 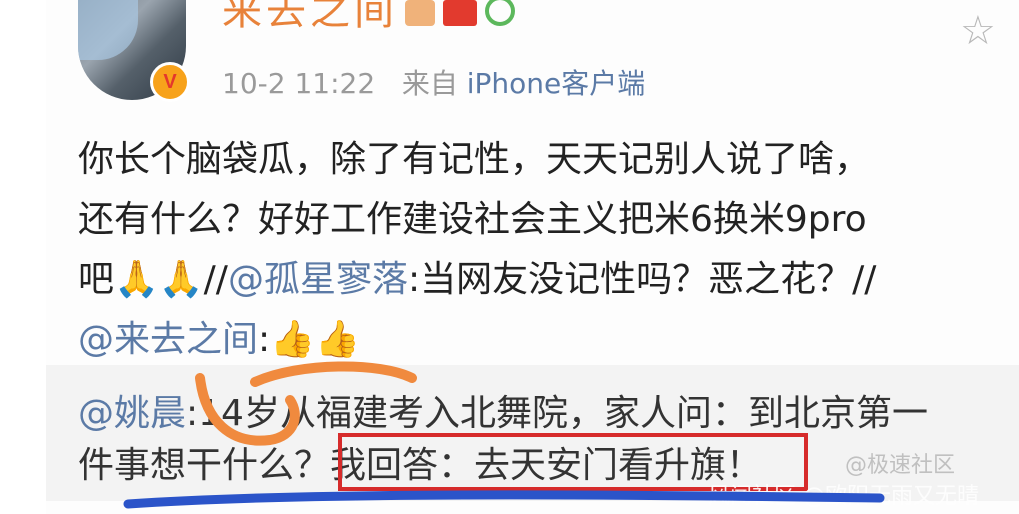 What do you see at coordinates (472, 219) in the screenshot?
I see `post-body-line: 还有什么？好好工作建设社会主义把米6换米9pro` at bounding box center [472, 219].